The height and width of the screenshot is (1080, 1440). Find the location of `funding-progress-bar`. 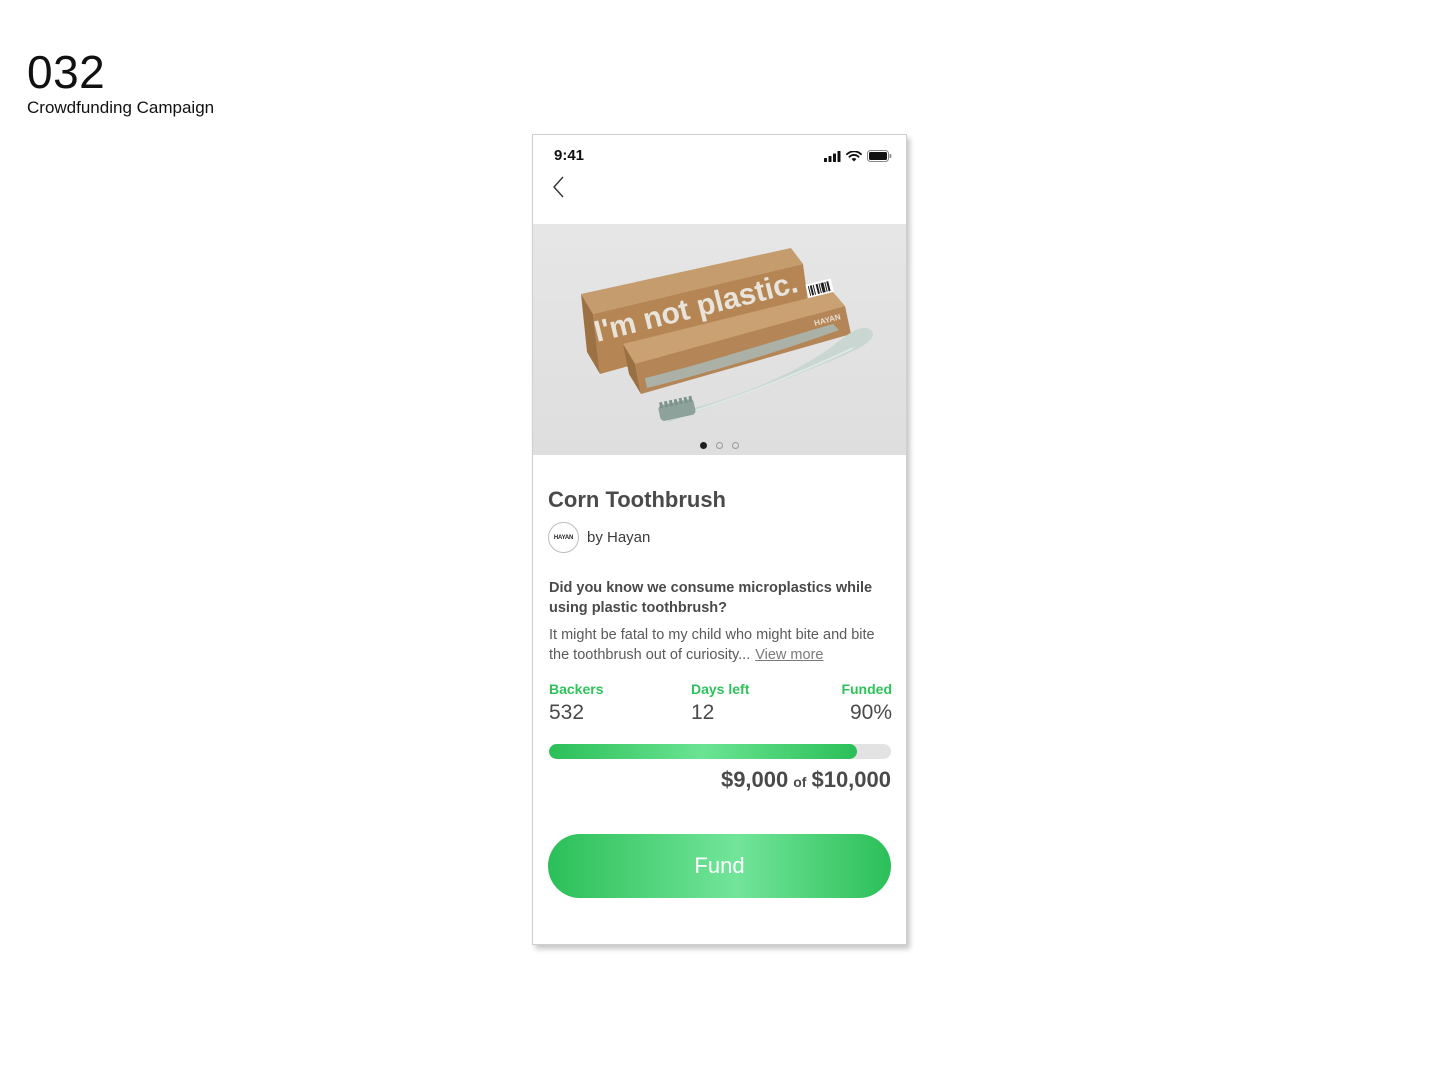

funding-progress-bar is located at coordinates (720, 751).